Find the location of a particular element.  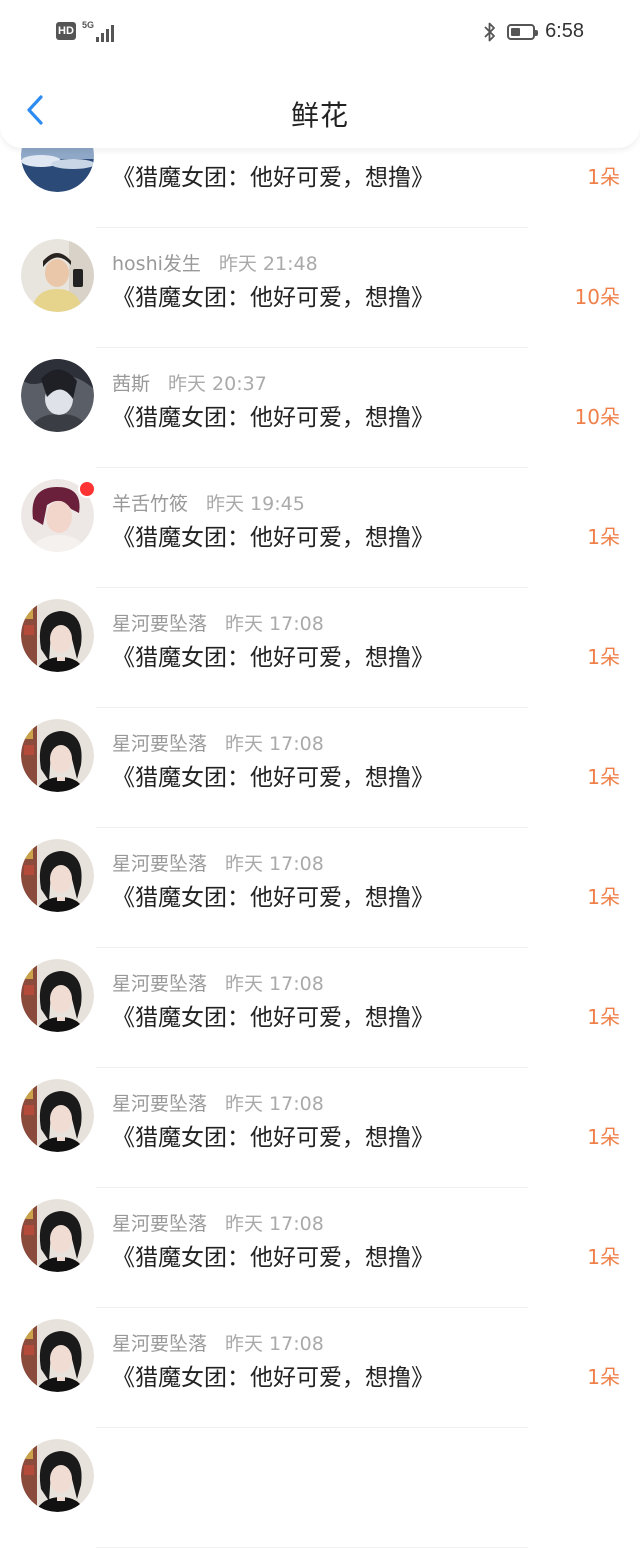

username: hoshi发生 is located at coordinates (156, 264).